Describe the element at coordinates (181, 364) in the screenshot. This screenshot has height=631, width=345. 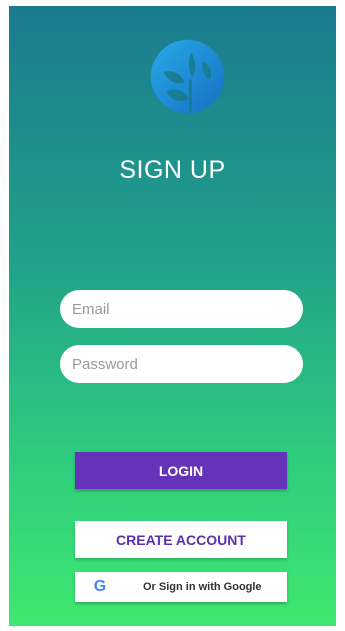
I see `password-field` at that location.